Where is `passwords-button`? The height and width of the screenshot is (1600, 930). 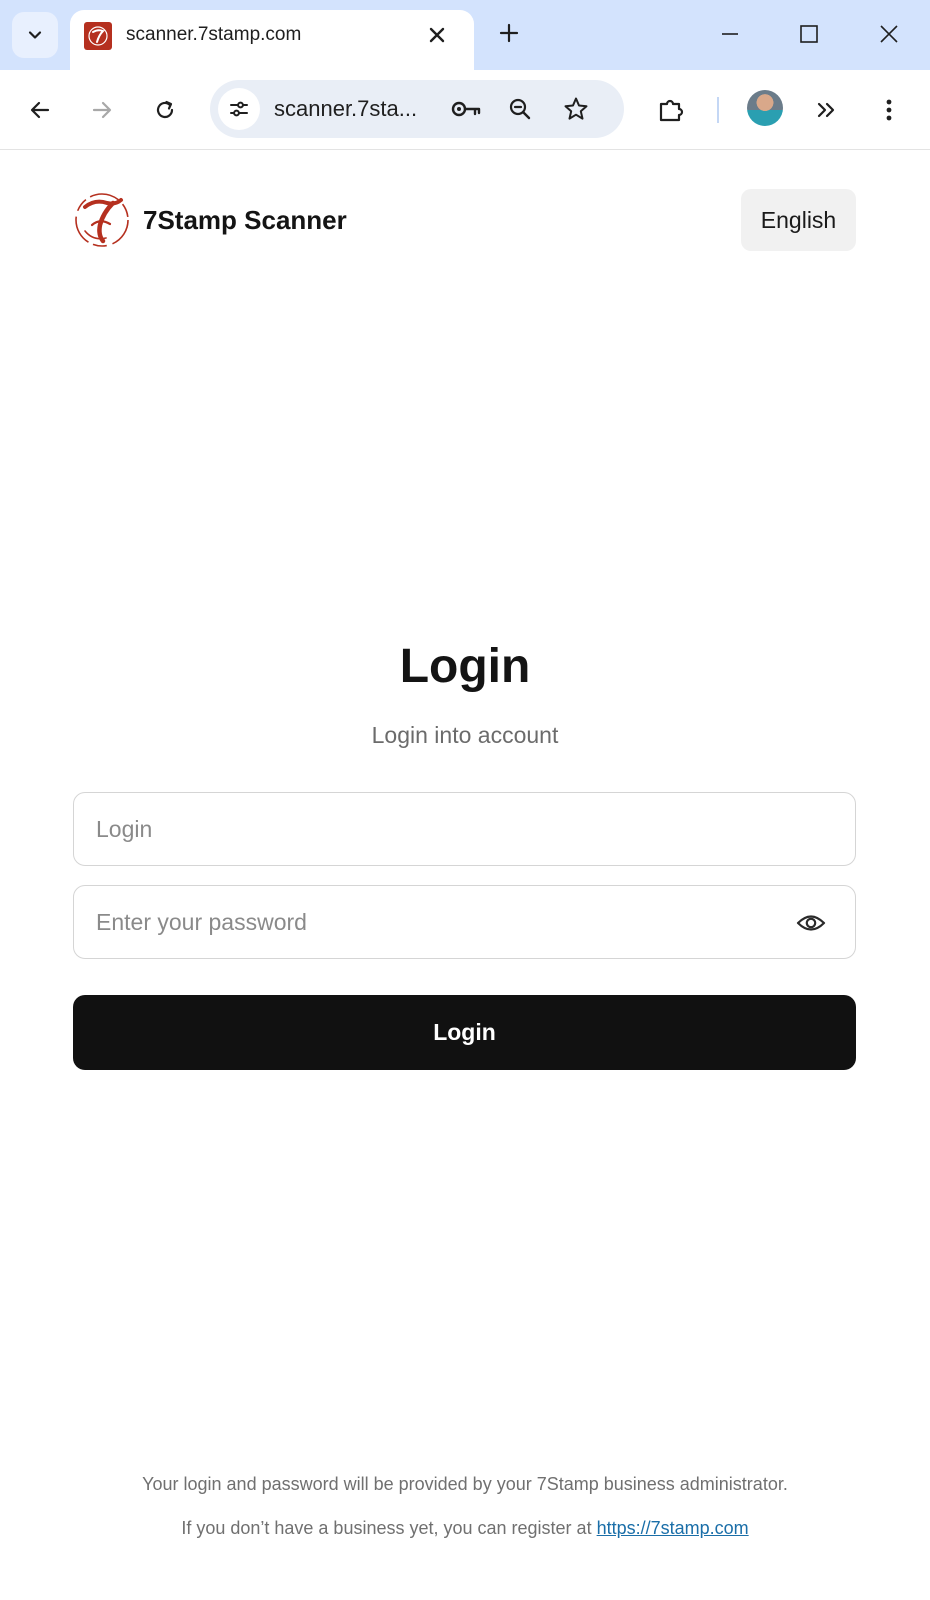 passwords-button is located at coordinates (466, 109).